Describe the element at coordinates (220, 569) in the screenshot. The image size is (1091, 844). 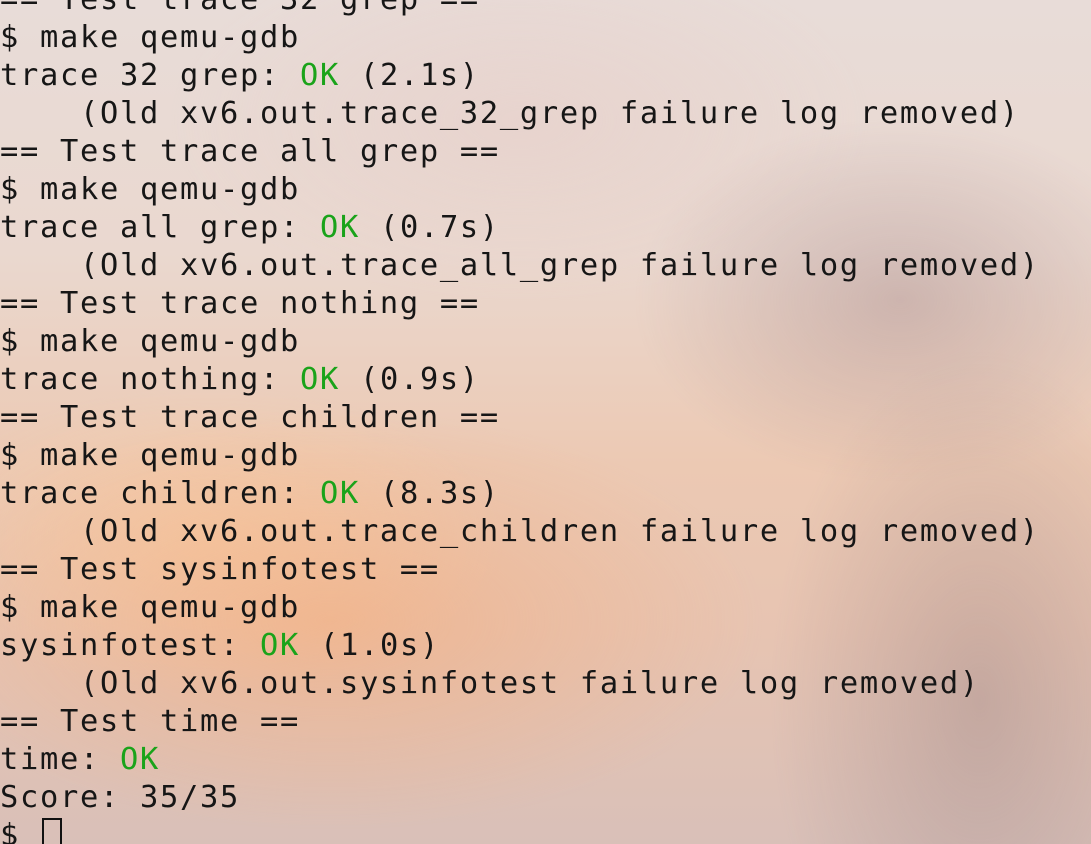
I see `terminal-line: == Test sysinfotest ==` at that location.